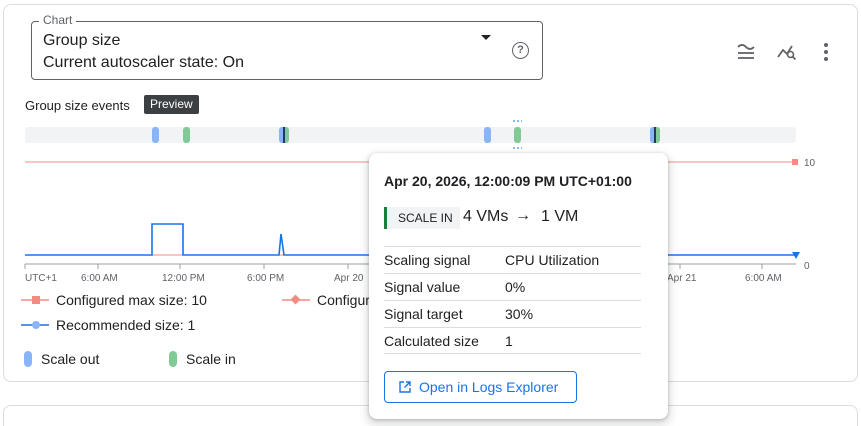 This screenshot has height=426, width=861. I want to click on tooltip-row: Scaling signal CPU Utilization, so click(512, 259).